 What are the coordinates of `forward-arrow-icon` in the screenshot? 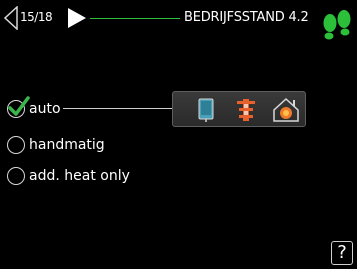 It's located at (77, 18).